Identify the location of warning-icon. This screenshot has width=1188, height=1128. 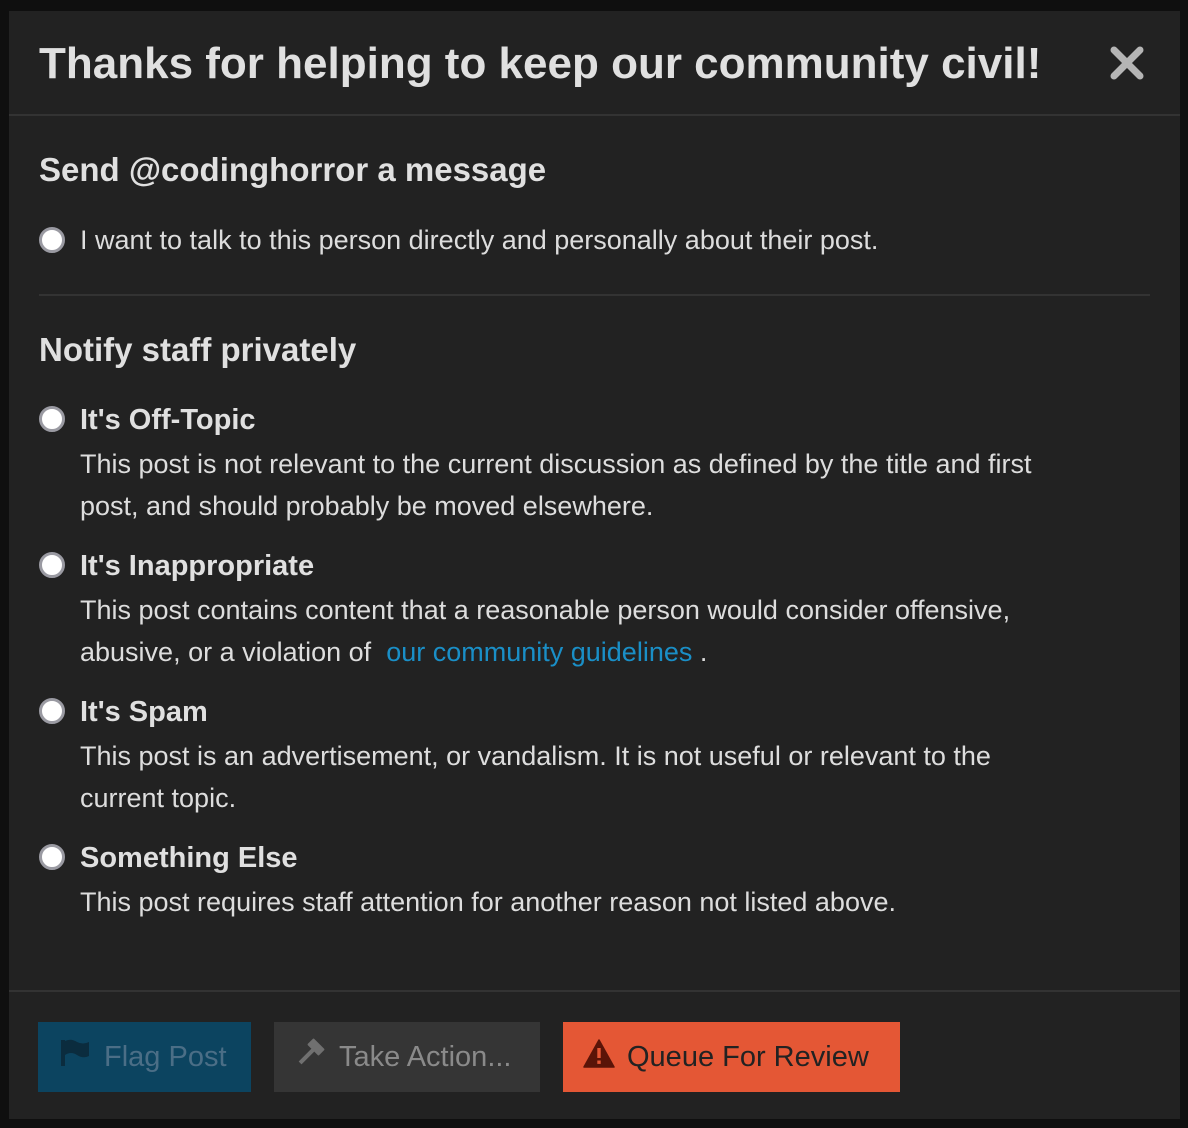
(599, 1057).